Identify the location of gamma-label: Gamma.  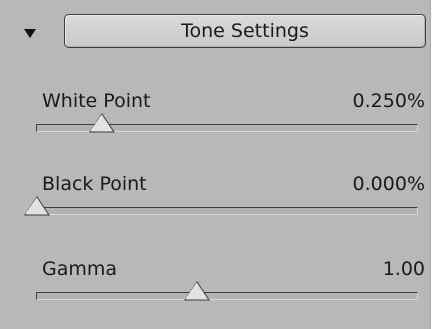
(80, 269).